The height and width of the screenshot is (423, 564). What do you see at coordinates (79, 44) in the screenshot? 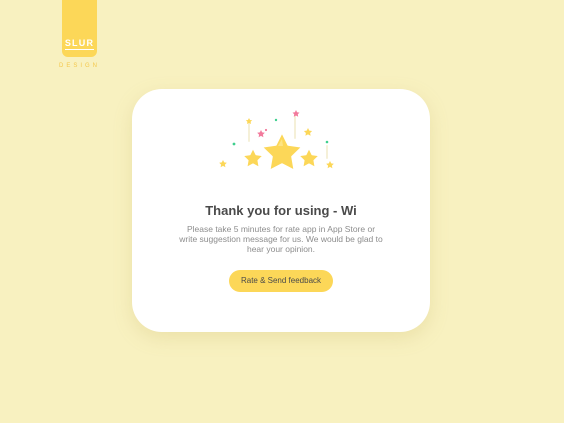
I see `brand-logo-text: SLUR` at bounding box center [79, 44].